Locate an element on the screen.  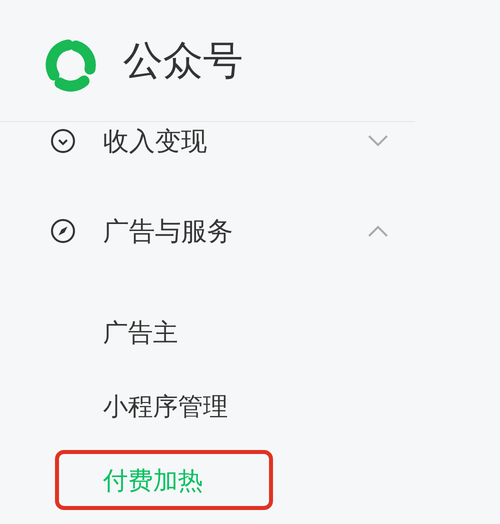
compass-icon is located at coordinates (63, 231).